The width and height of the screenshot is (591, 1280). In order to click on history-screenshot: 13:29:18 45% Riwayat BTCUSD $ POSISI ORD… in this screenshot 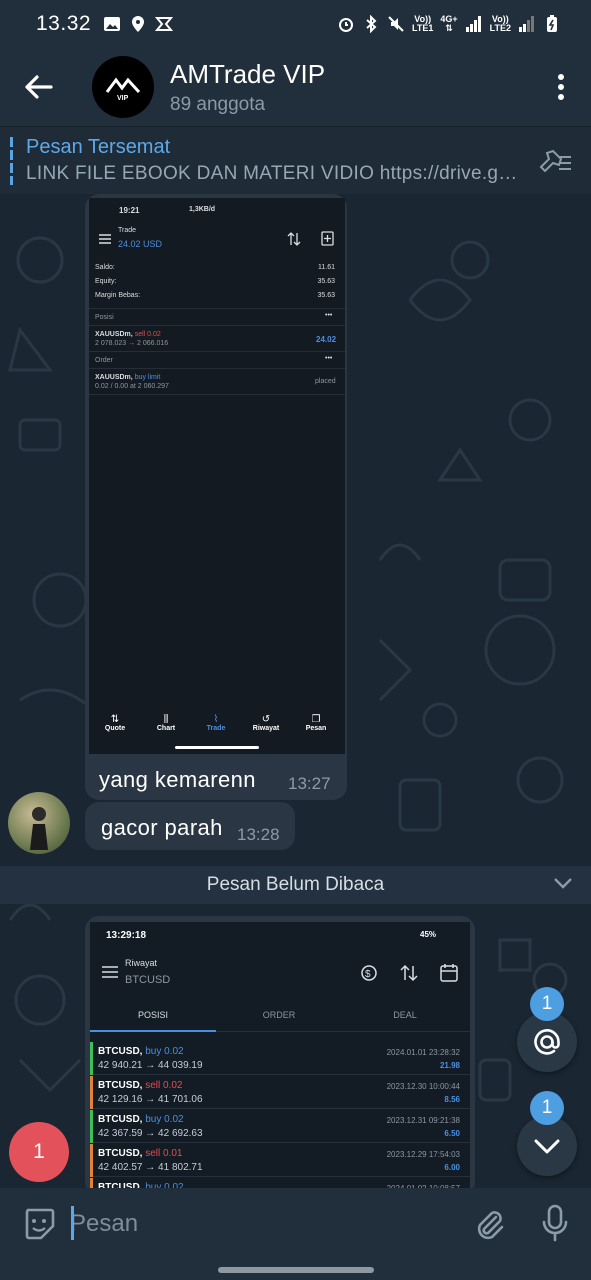, I will do `click(280, 1066)`.